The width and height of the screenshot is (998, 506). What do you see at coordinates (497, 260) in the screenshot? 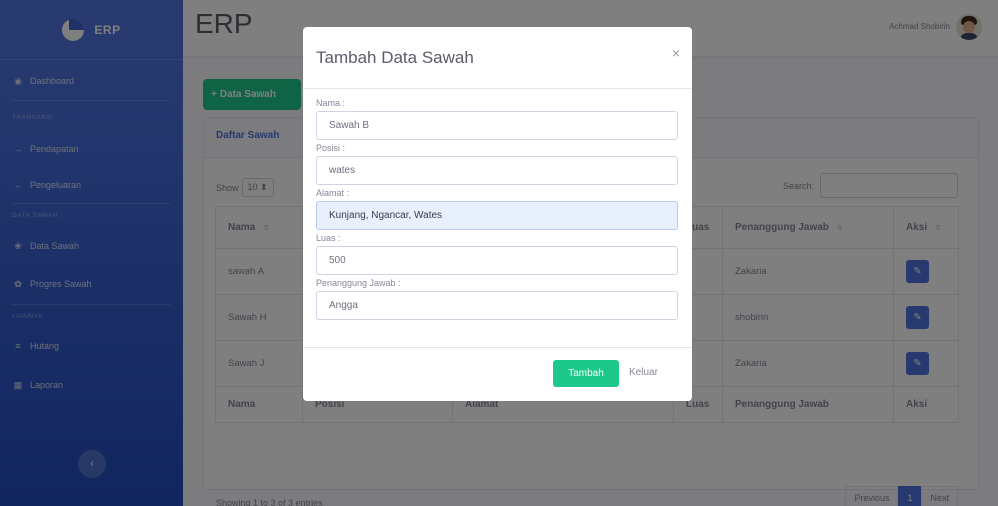
I see `luas-input: 500` at bounding box center [497, 260].